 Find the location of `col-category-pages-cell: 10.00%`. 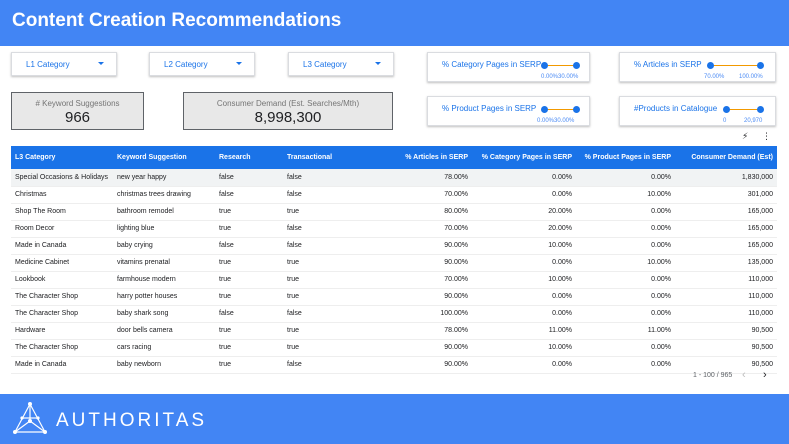

col-category-pages-cell: 10.00% is located at coordinates (524, 246).